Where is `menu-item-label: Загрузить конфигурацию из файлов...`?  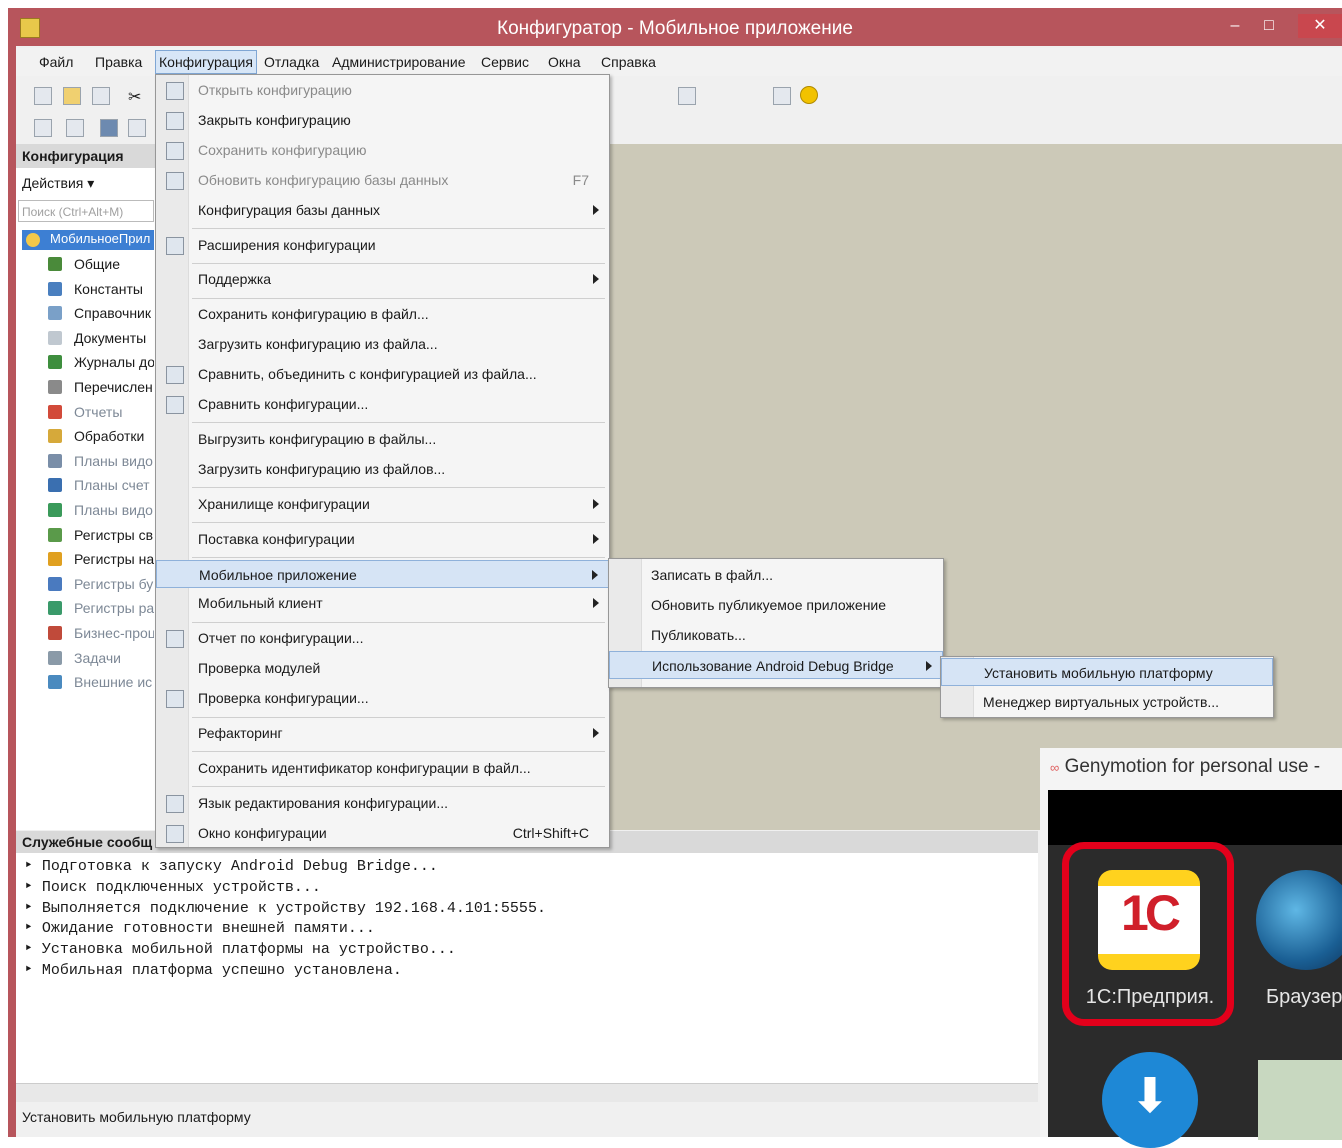
menu-item-label: Загрузить конфигурацию из файлов... is located at coordinates (322, 468).